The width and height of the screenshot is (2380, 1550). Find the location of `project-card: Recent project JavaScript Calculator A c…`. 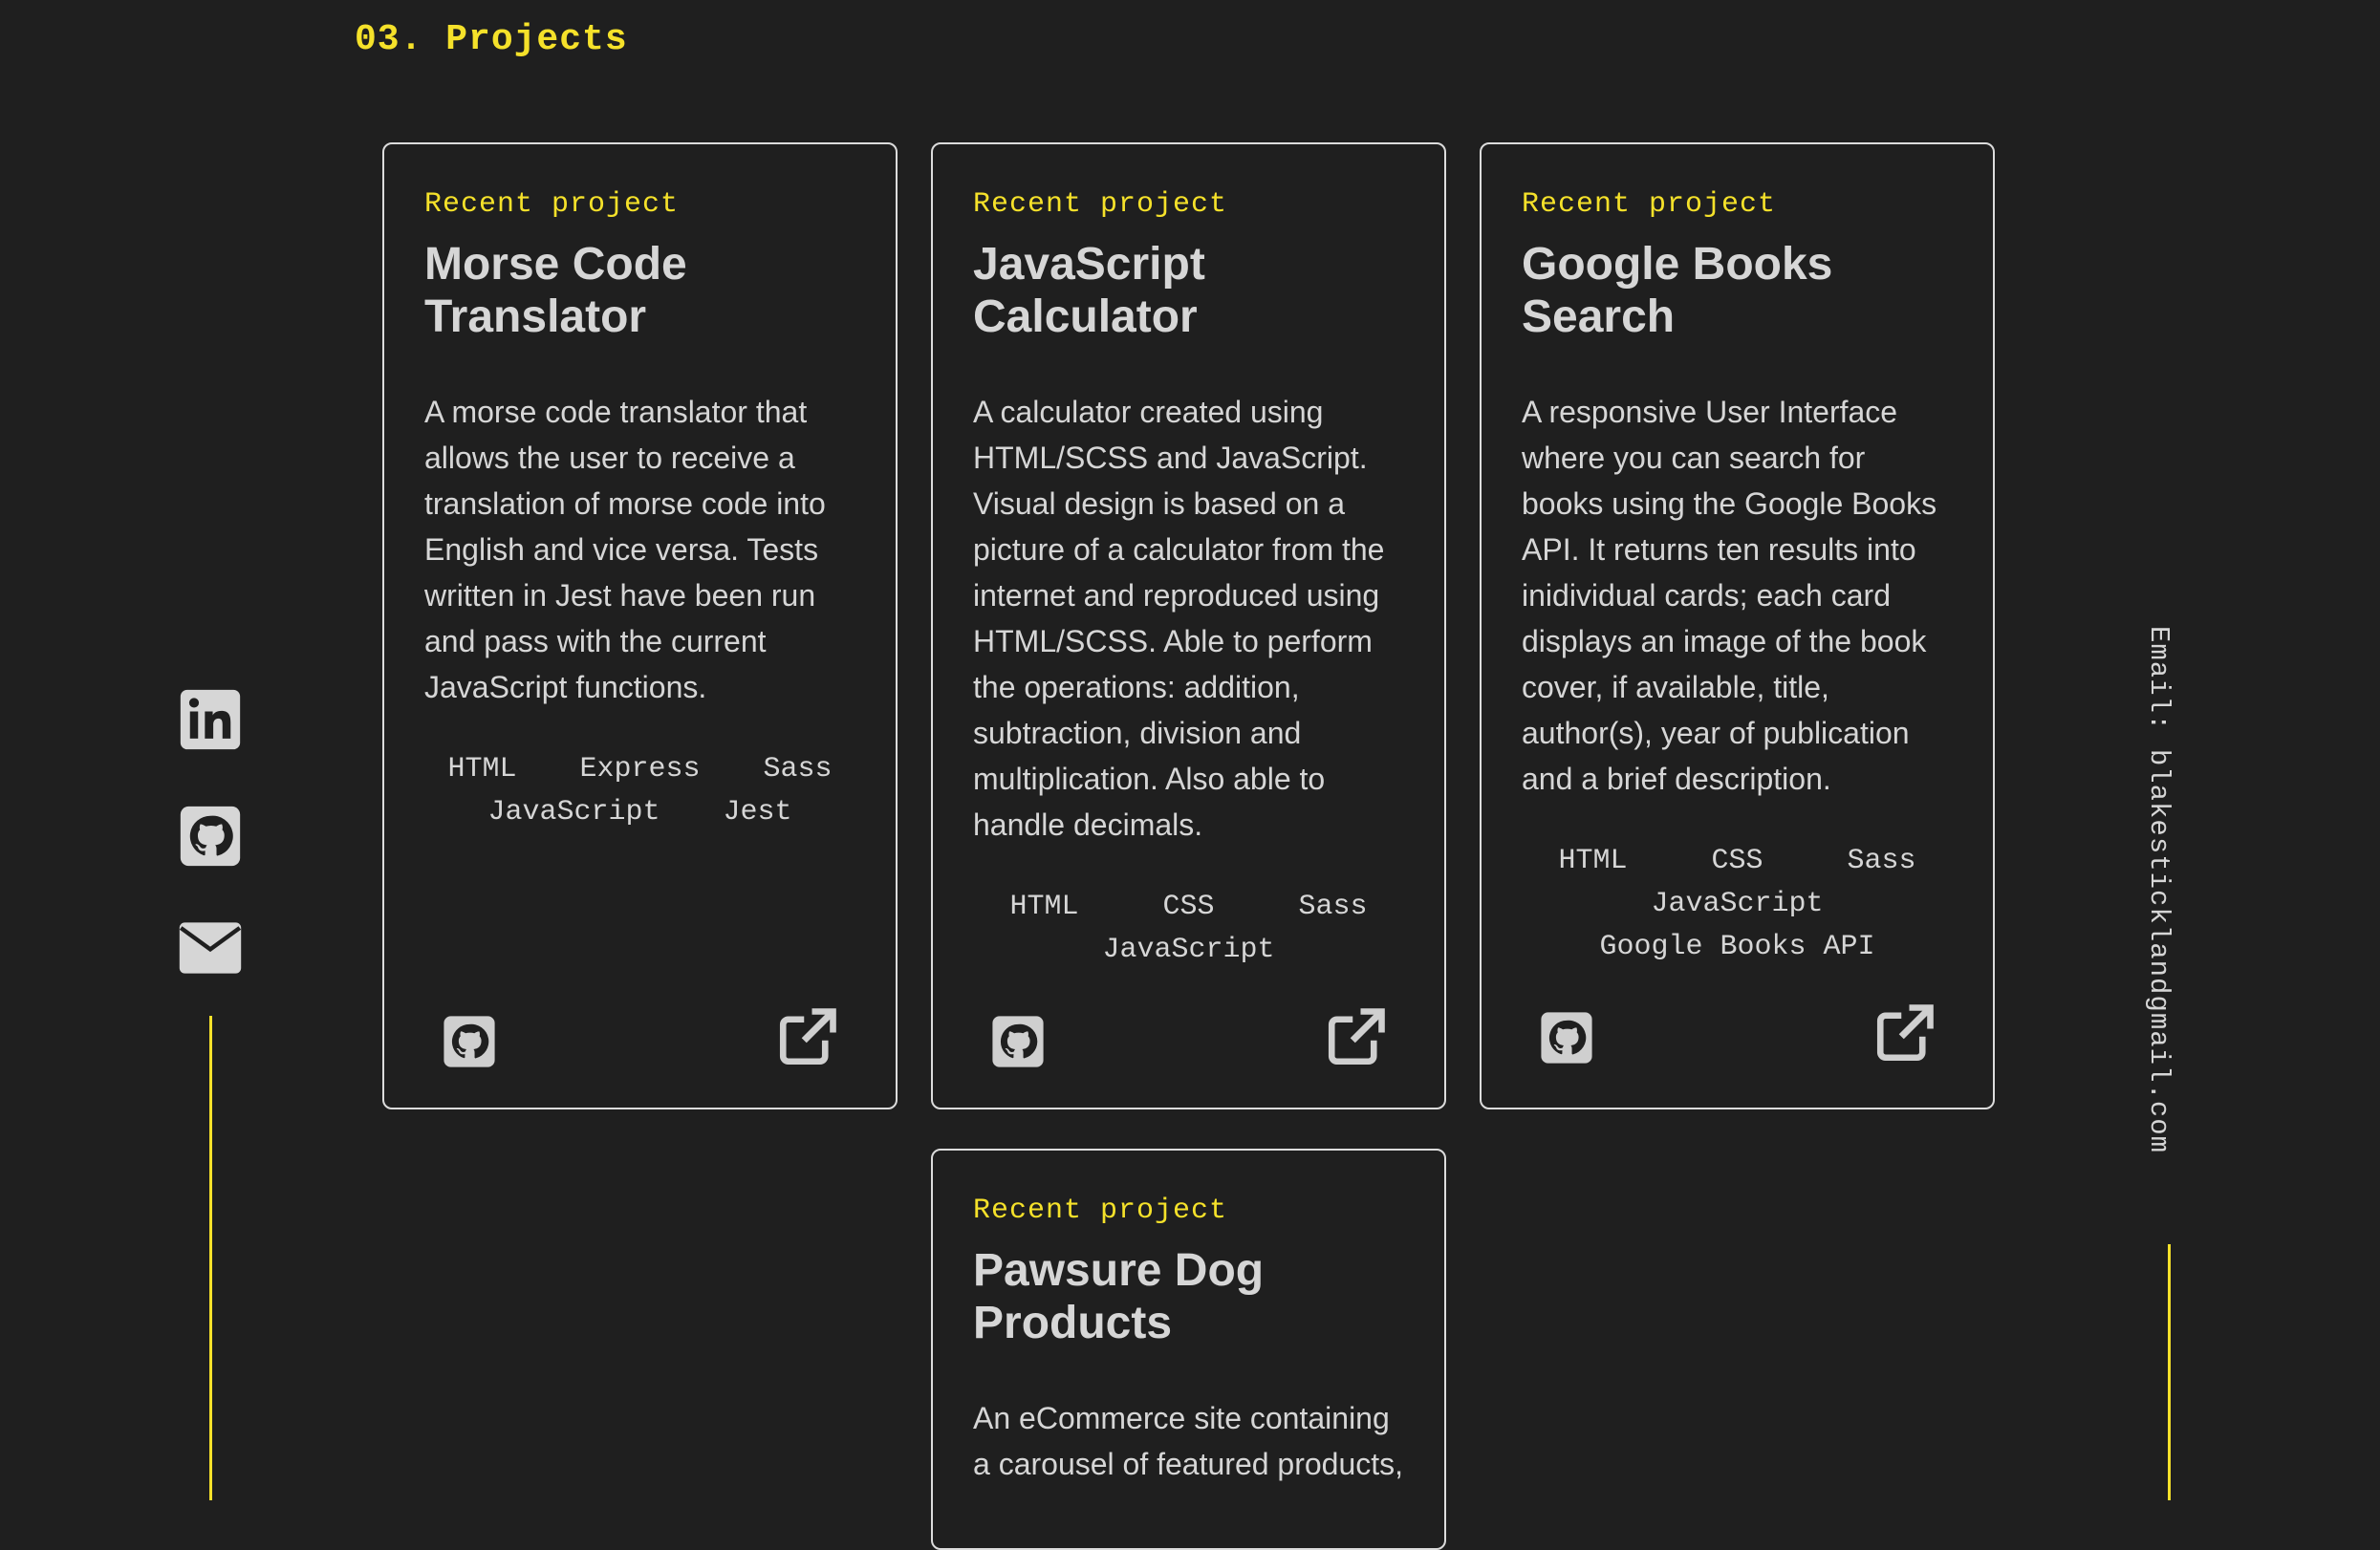

project-card: Recent project JavaScript Calculator A c… is located at coordinates (1188, 625).